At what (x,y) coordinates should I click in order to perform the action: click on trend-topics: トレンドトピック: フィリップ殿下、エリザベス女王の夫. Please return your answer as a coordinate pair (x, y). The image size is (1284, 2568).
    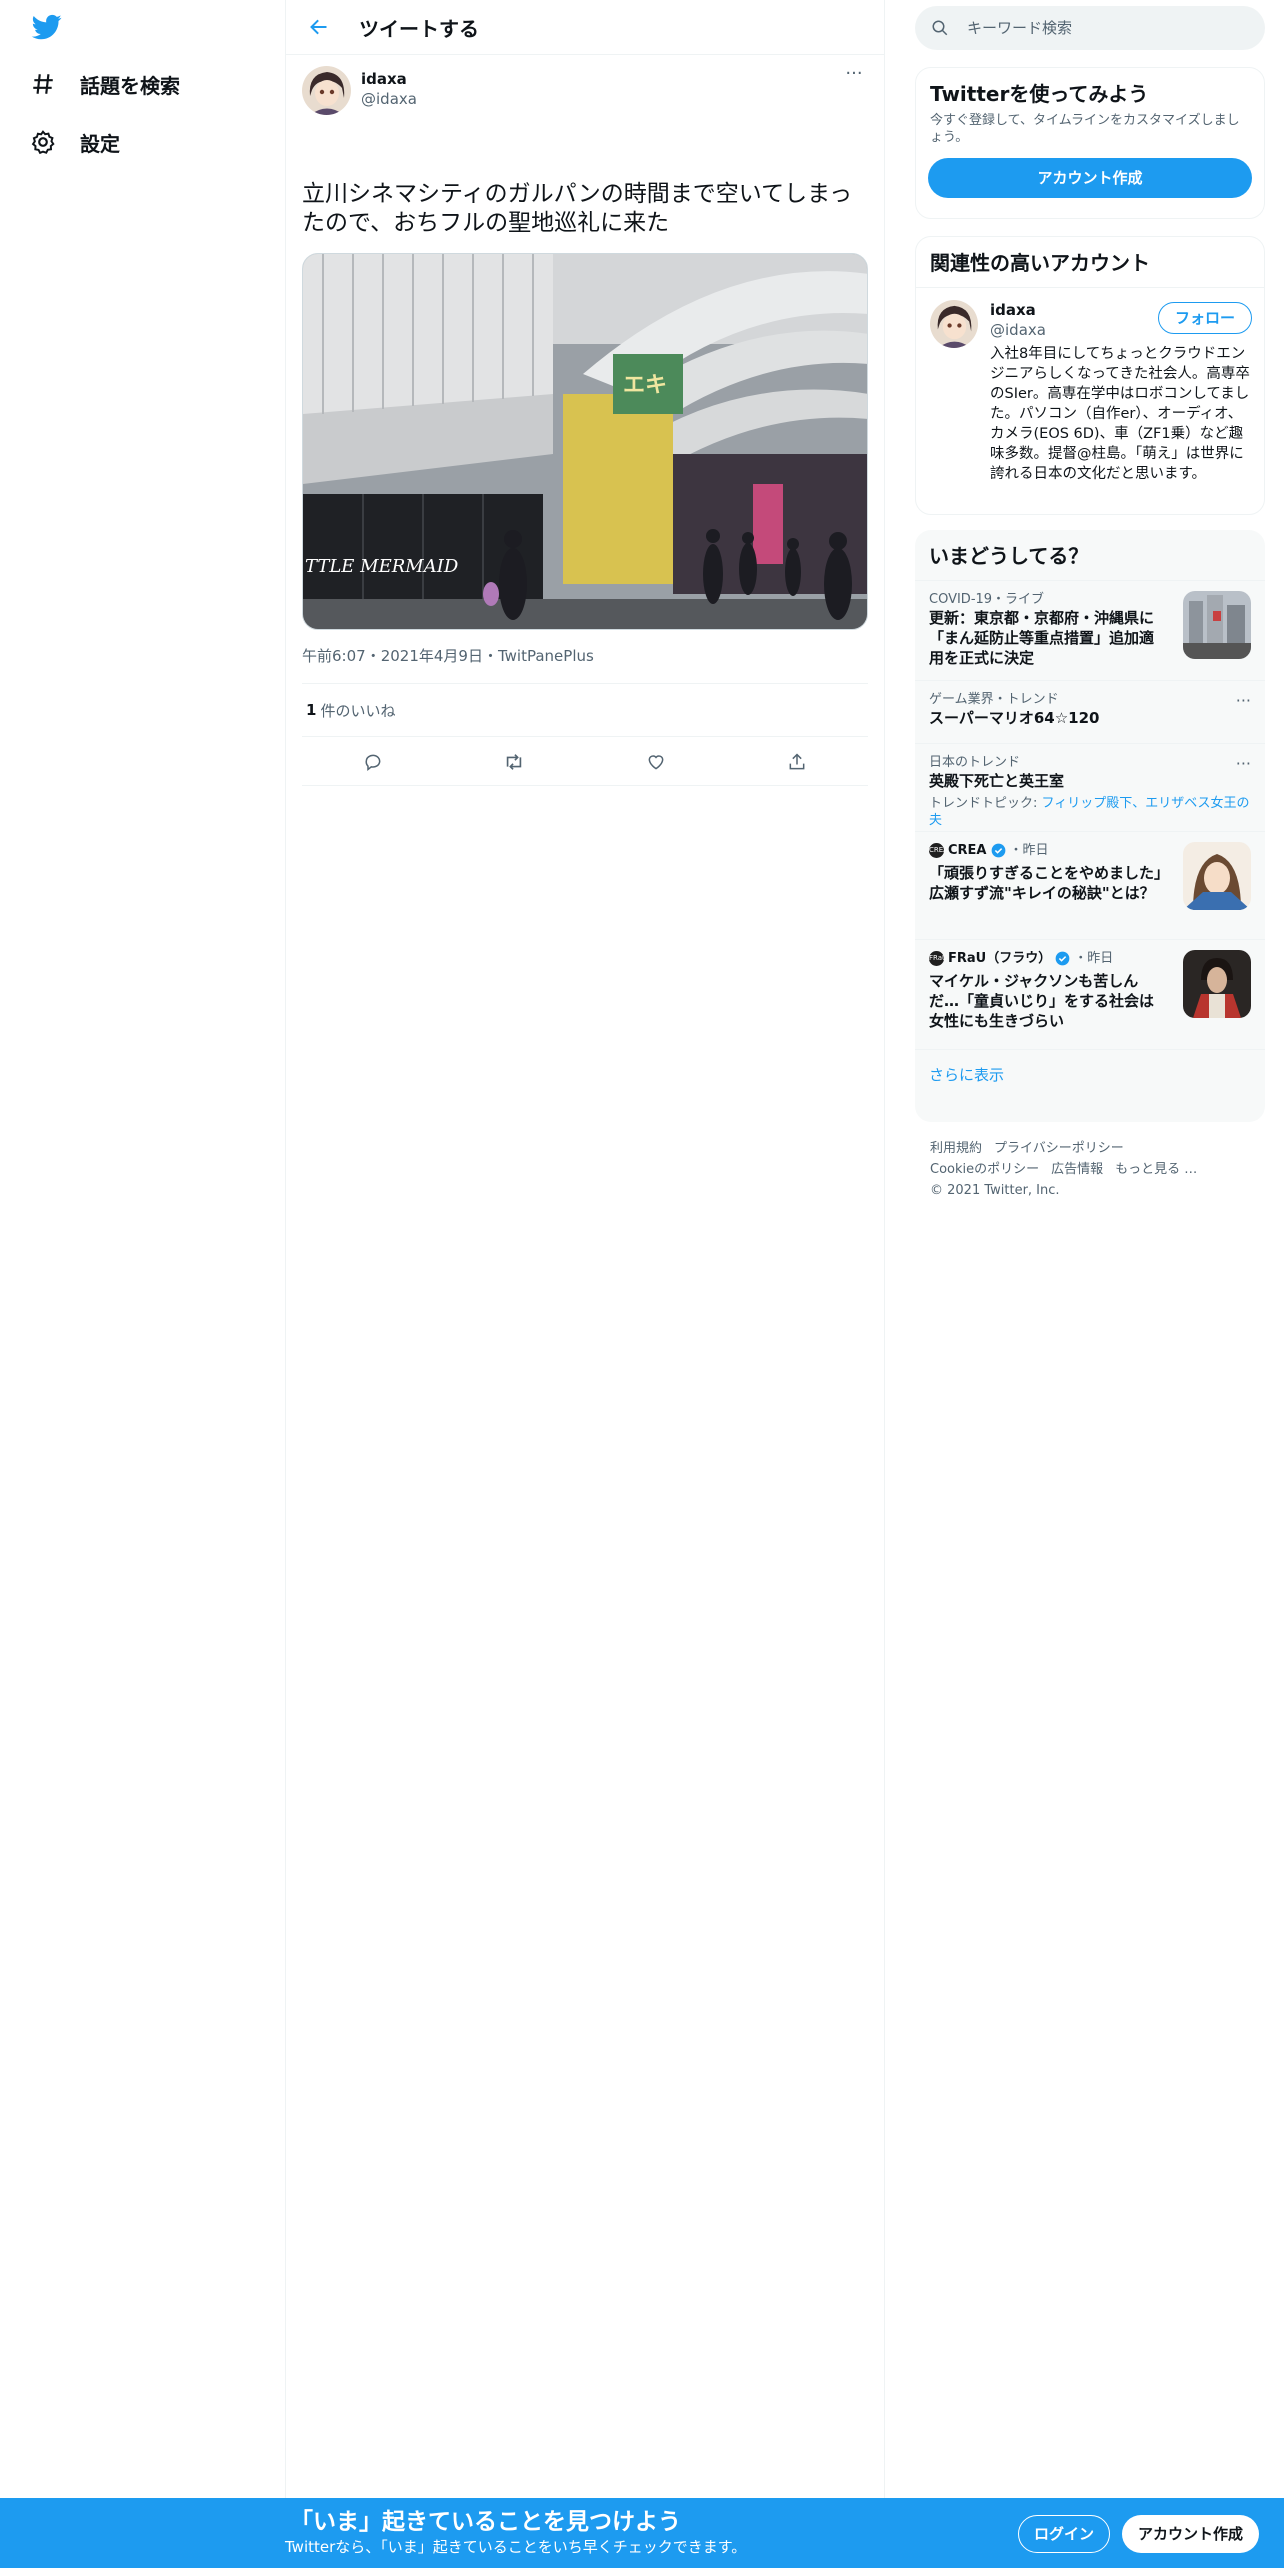
    Looking at the image, I should click on (1090, 812).